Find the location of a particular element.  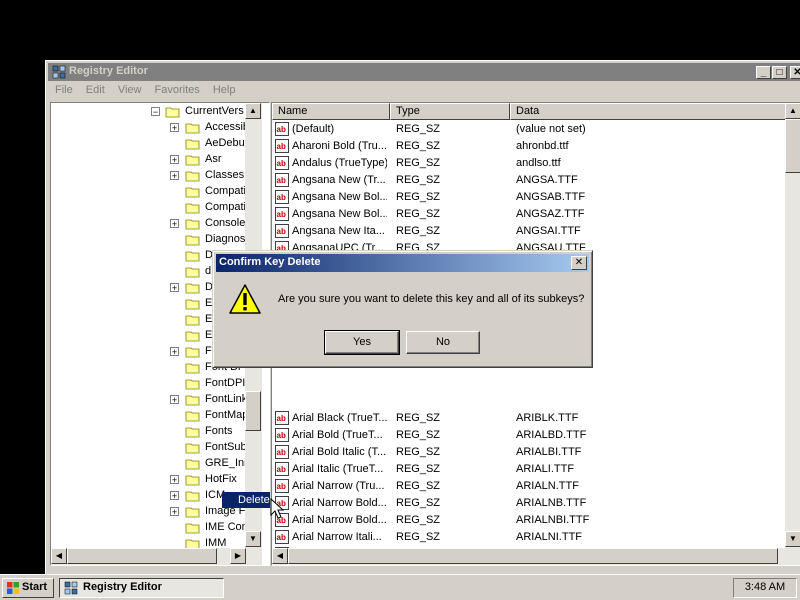

column-header-data: Data is located at coordinates (651, 111).